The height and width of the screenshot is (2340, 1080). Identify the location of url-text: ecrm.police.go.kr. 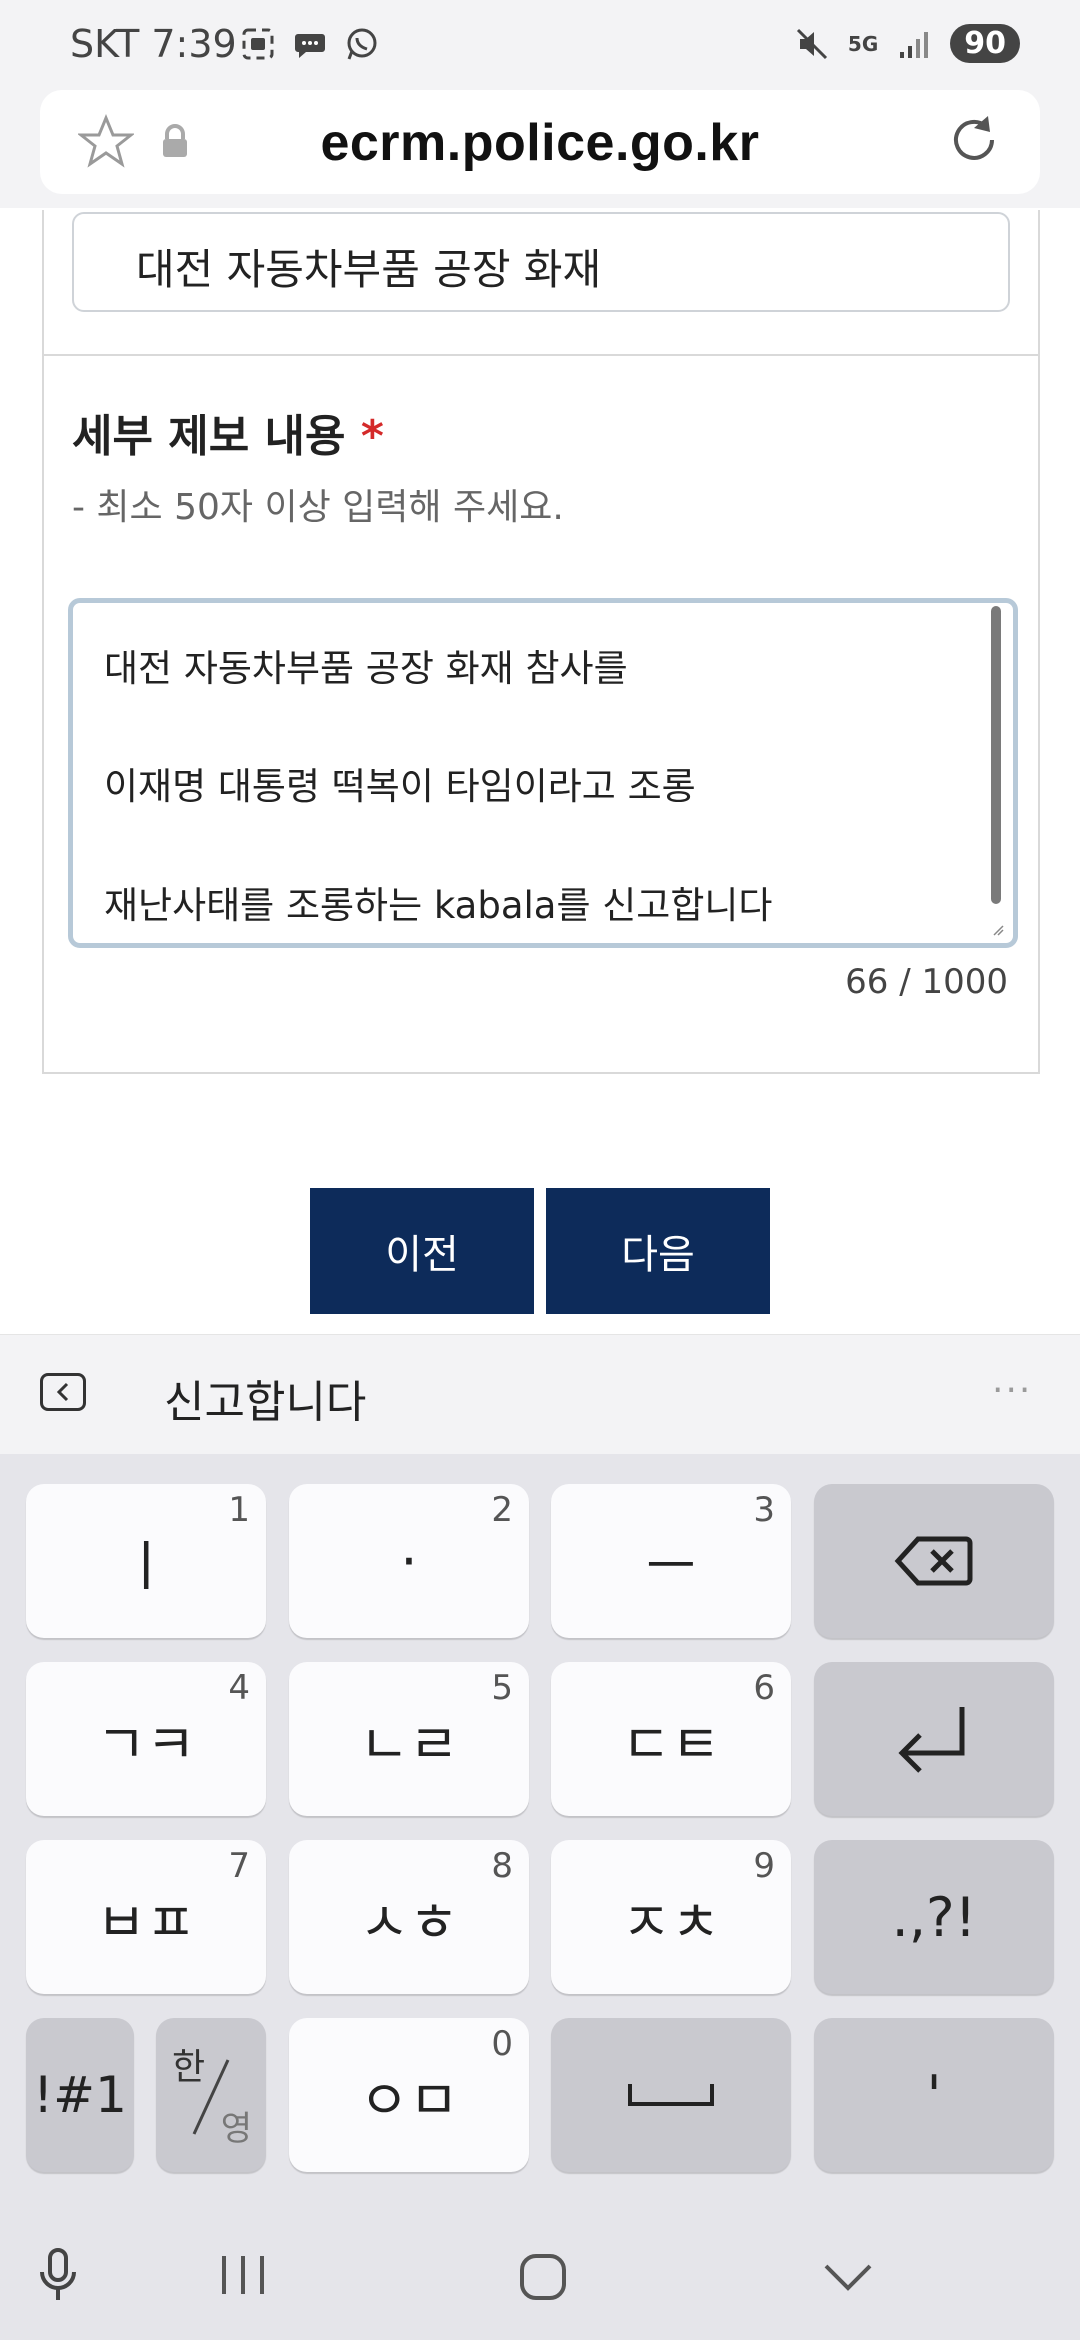
(540, 143).